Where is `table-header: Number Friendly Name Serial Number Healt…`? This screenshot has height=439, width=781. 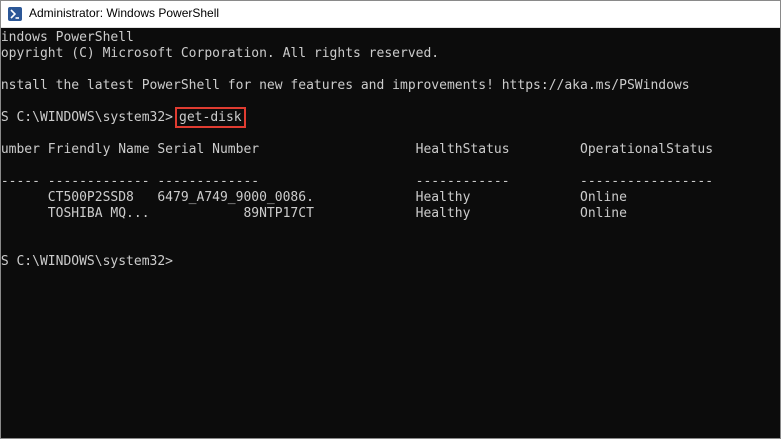
table-header: Number Friendly Name Serial Number Healt… is located at coordinates (357, 149).